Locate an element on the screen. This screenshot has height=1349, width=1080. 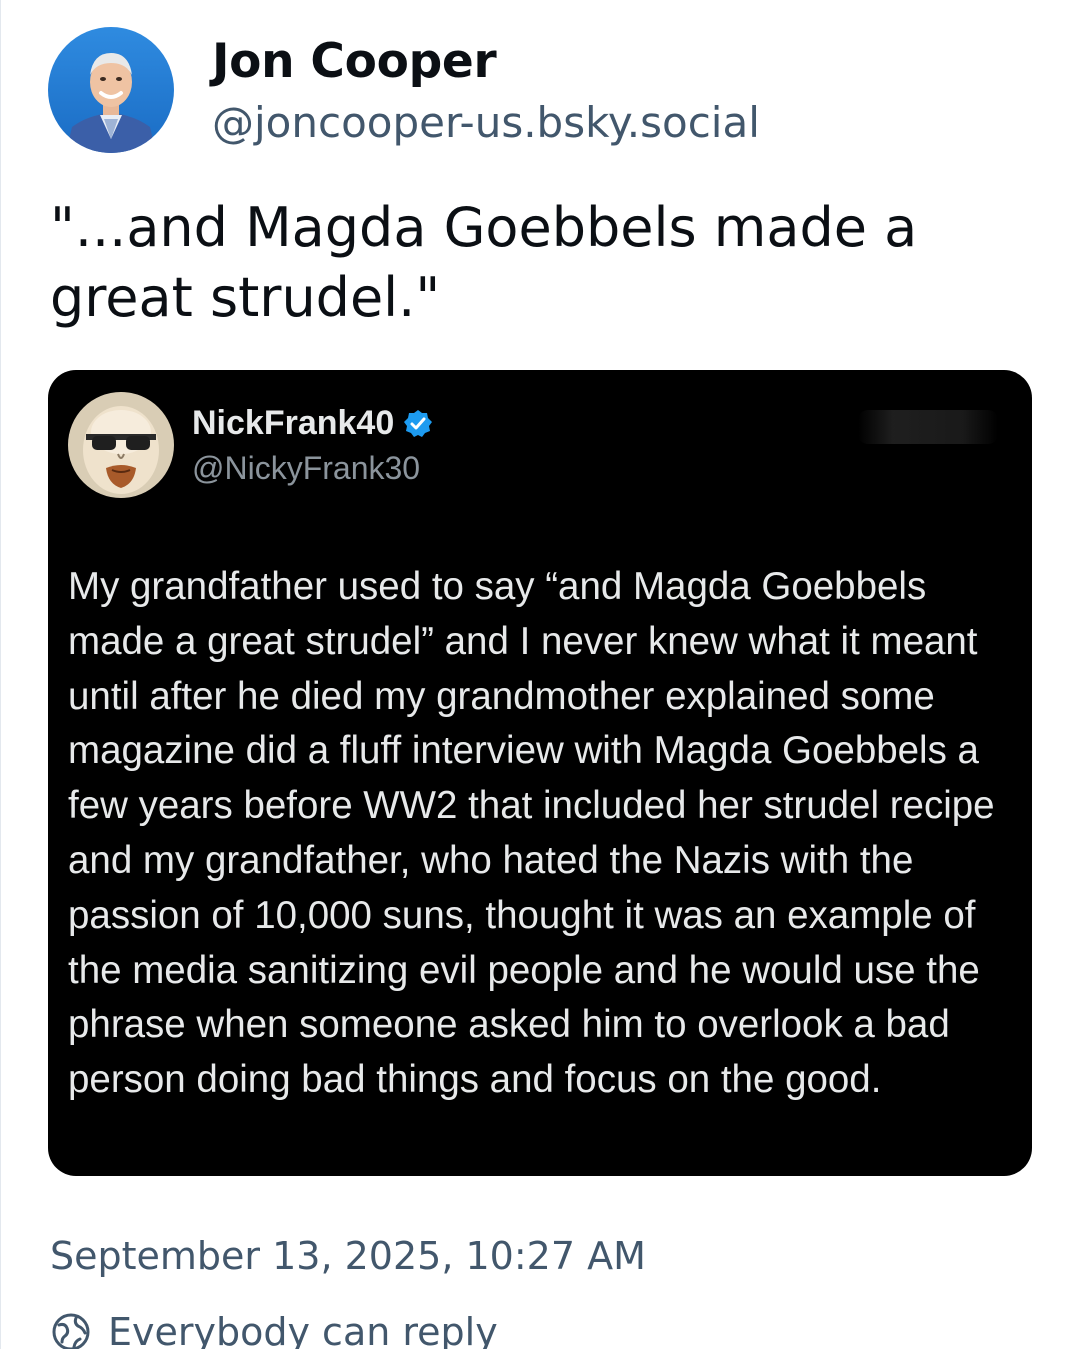
cartoon-avatar-icon is located at coordinates (121, 445).